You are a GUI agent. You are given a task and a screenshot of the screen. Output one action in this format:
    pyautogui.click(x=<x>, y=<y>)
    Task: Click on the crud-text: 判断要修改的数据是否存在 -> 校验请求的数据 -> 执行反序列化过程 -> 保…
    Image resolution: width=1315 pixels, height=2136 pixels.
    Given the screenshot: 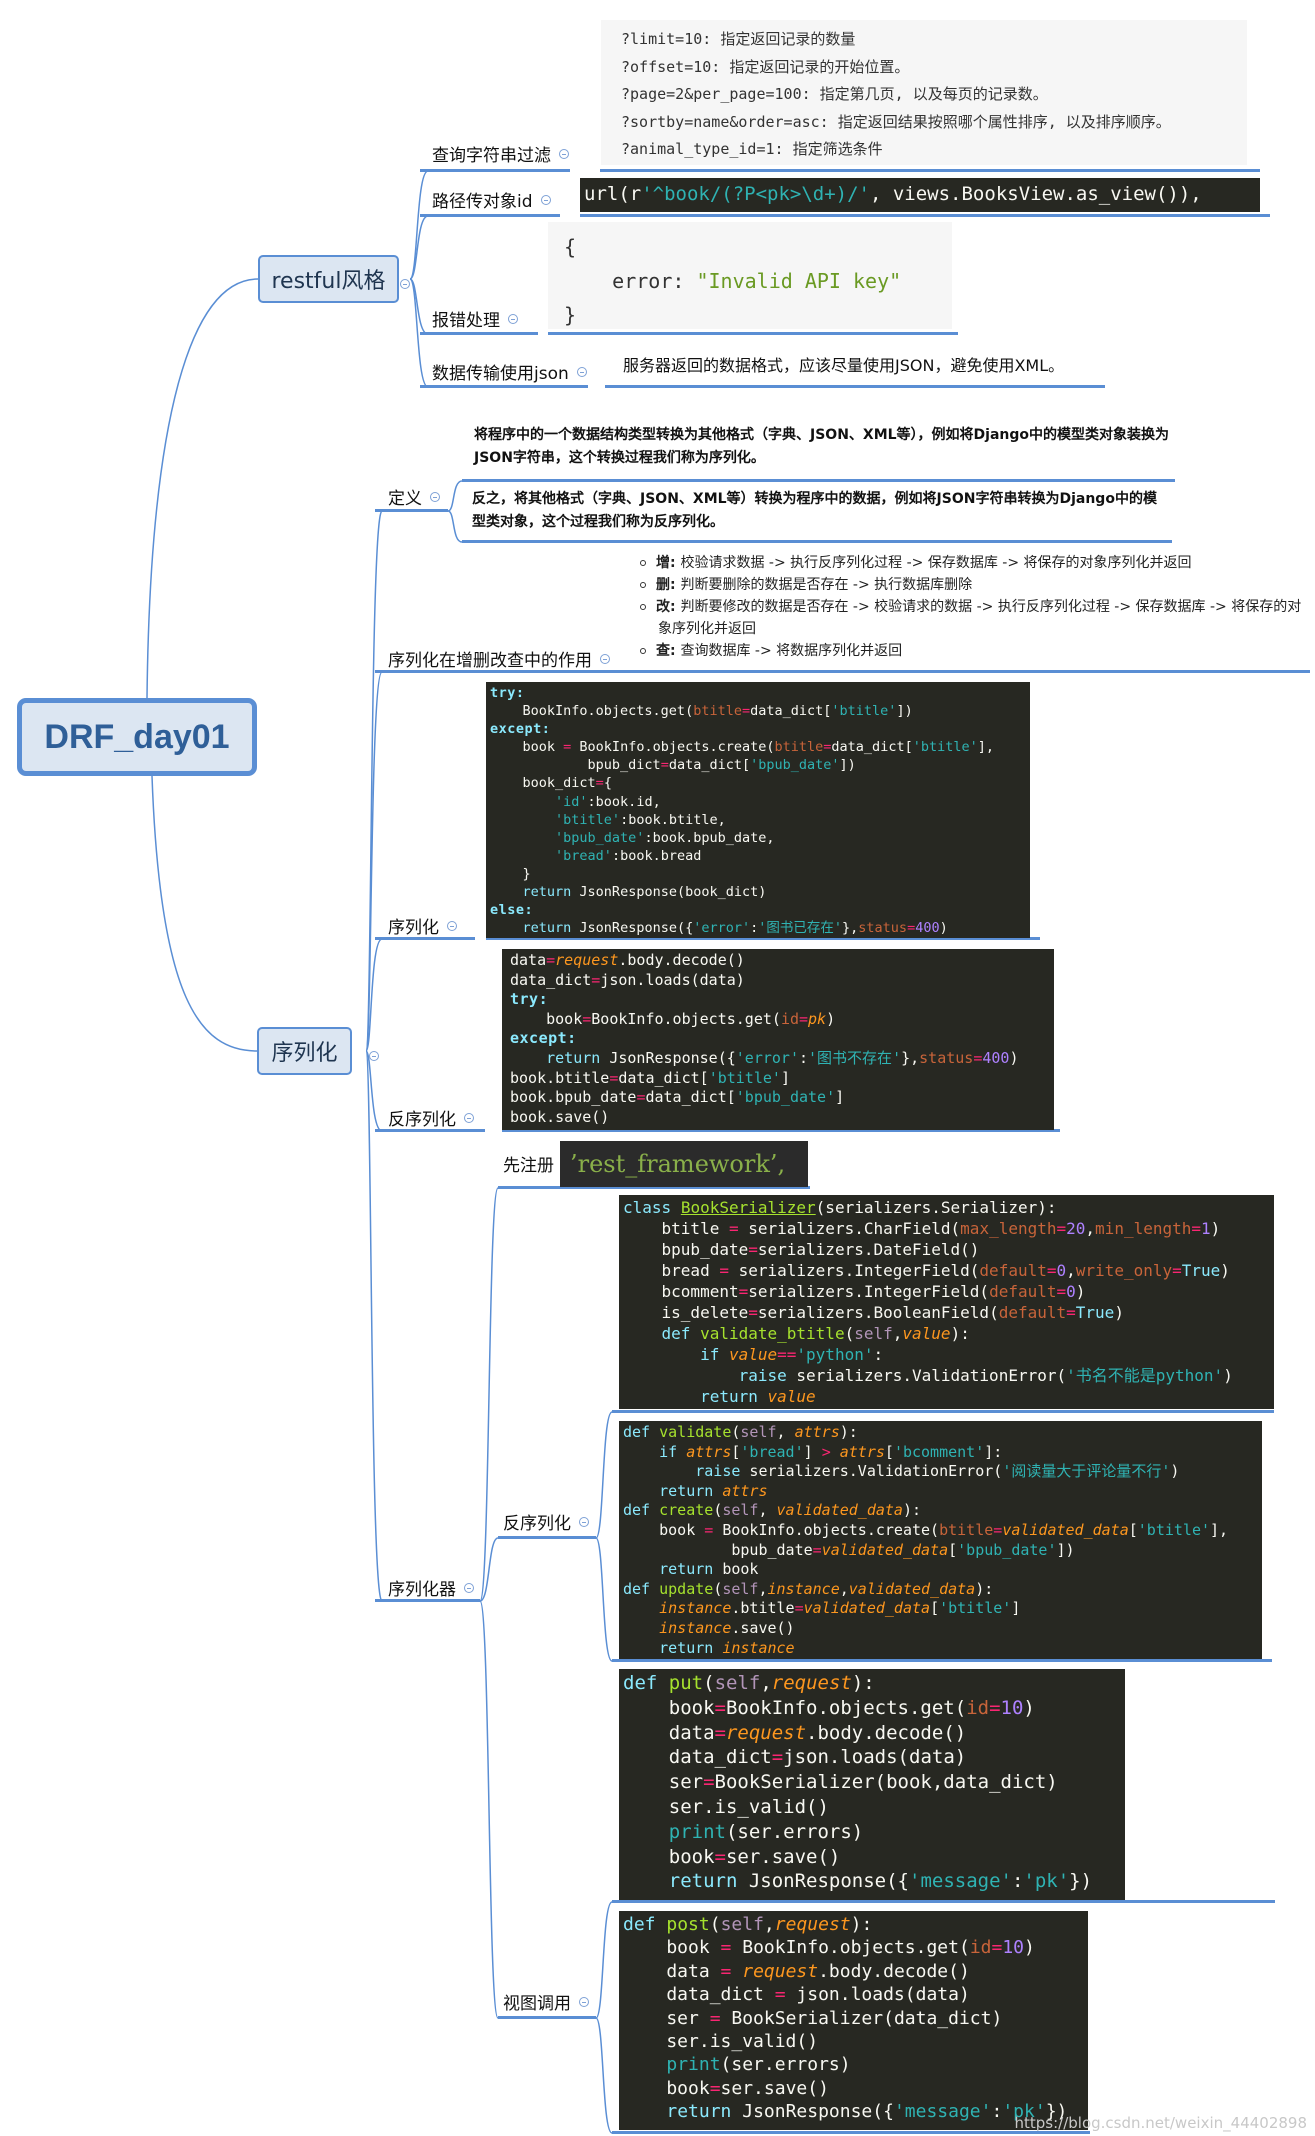 What is the action you would take?
    pyautogui.click(x=980, y=618)
    